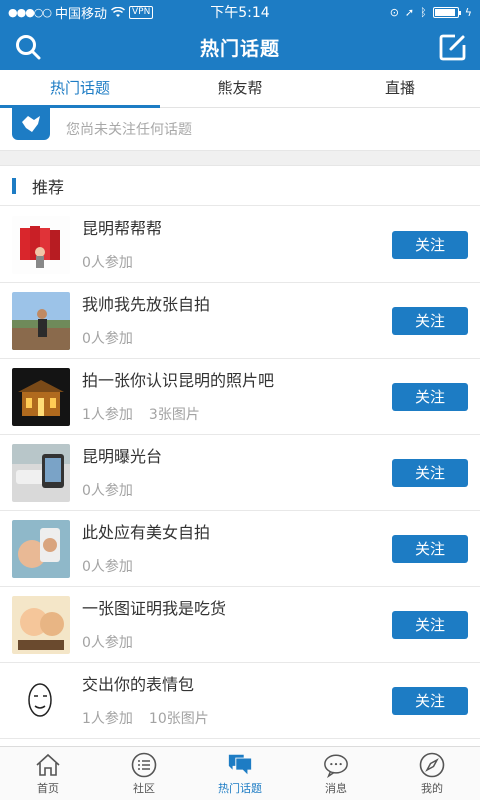 The image size is (480, 800). Describe the element at coordinates (144, 788) in the screenshot. I see `bottom-tab-label: 社区` at that location.